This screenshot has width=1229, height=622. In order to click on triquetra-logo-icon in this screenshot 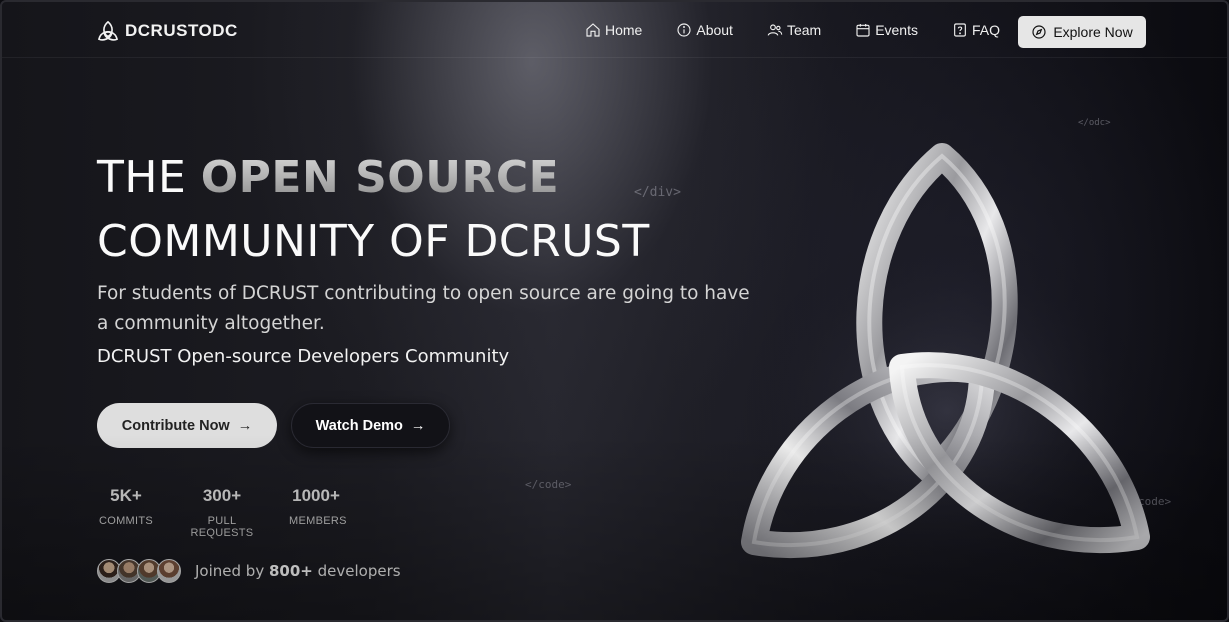, I will do `click(108, 31)`.